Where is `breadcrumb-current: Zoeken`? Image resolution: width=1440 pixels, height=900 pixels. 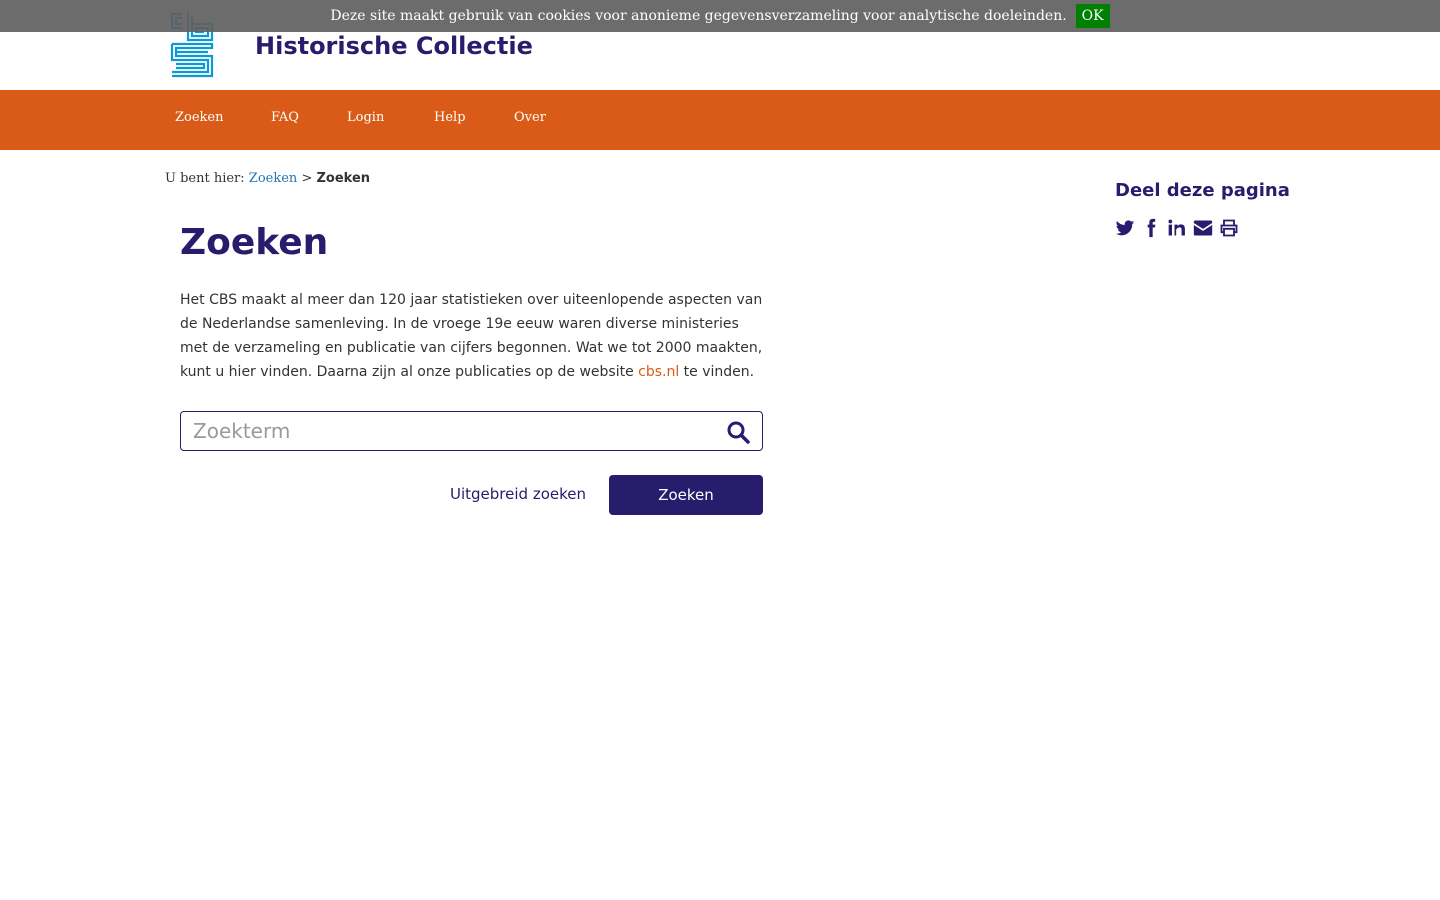
breadcrumb-current: Zoeken is located at coordinates (343, 178).